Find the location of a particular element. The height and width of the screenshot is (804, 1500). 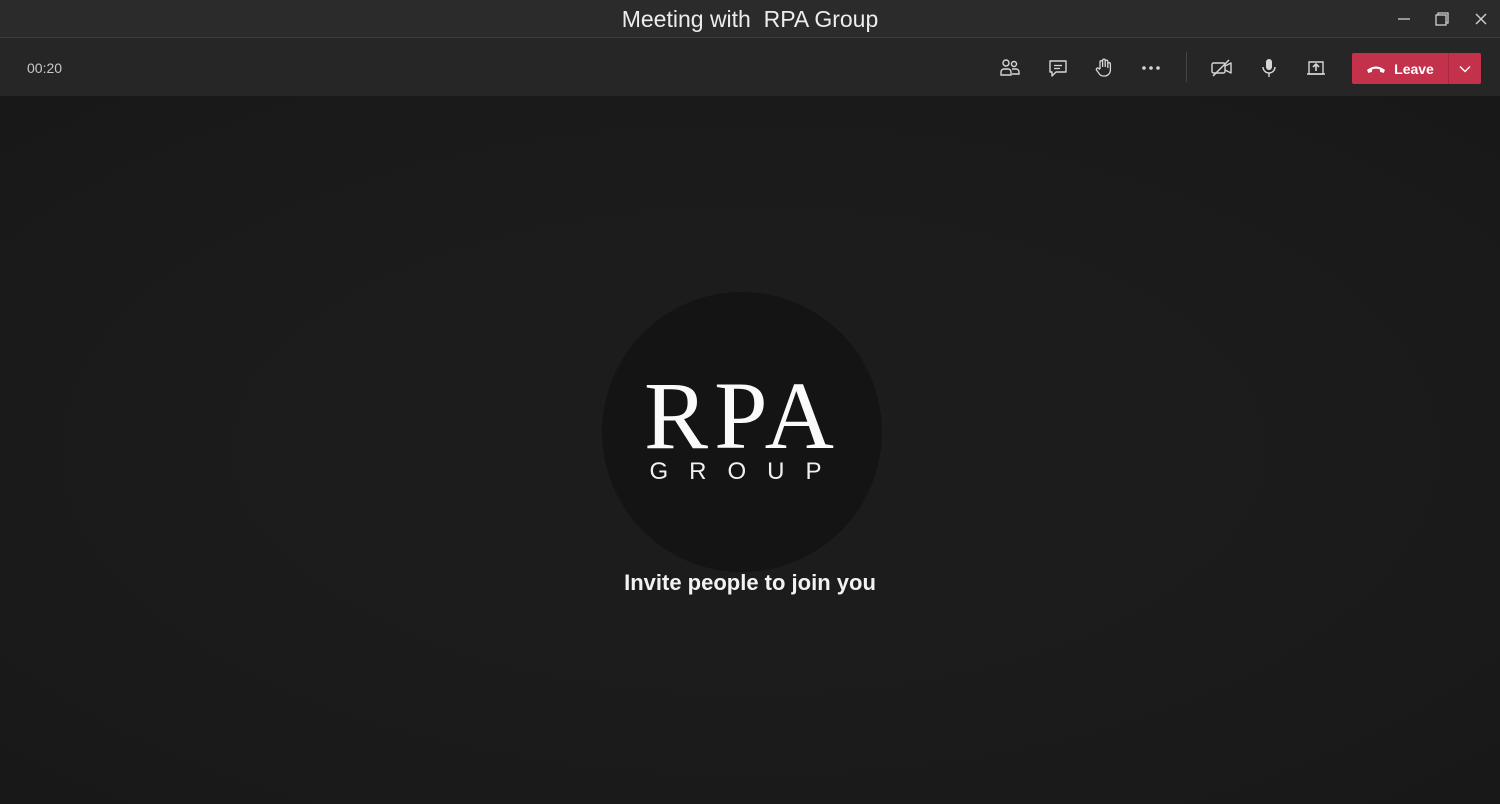

window-title: Meeting with RPA Group is located at coordinates (750, 19).